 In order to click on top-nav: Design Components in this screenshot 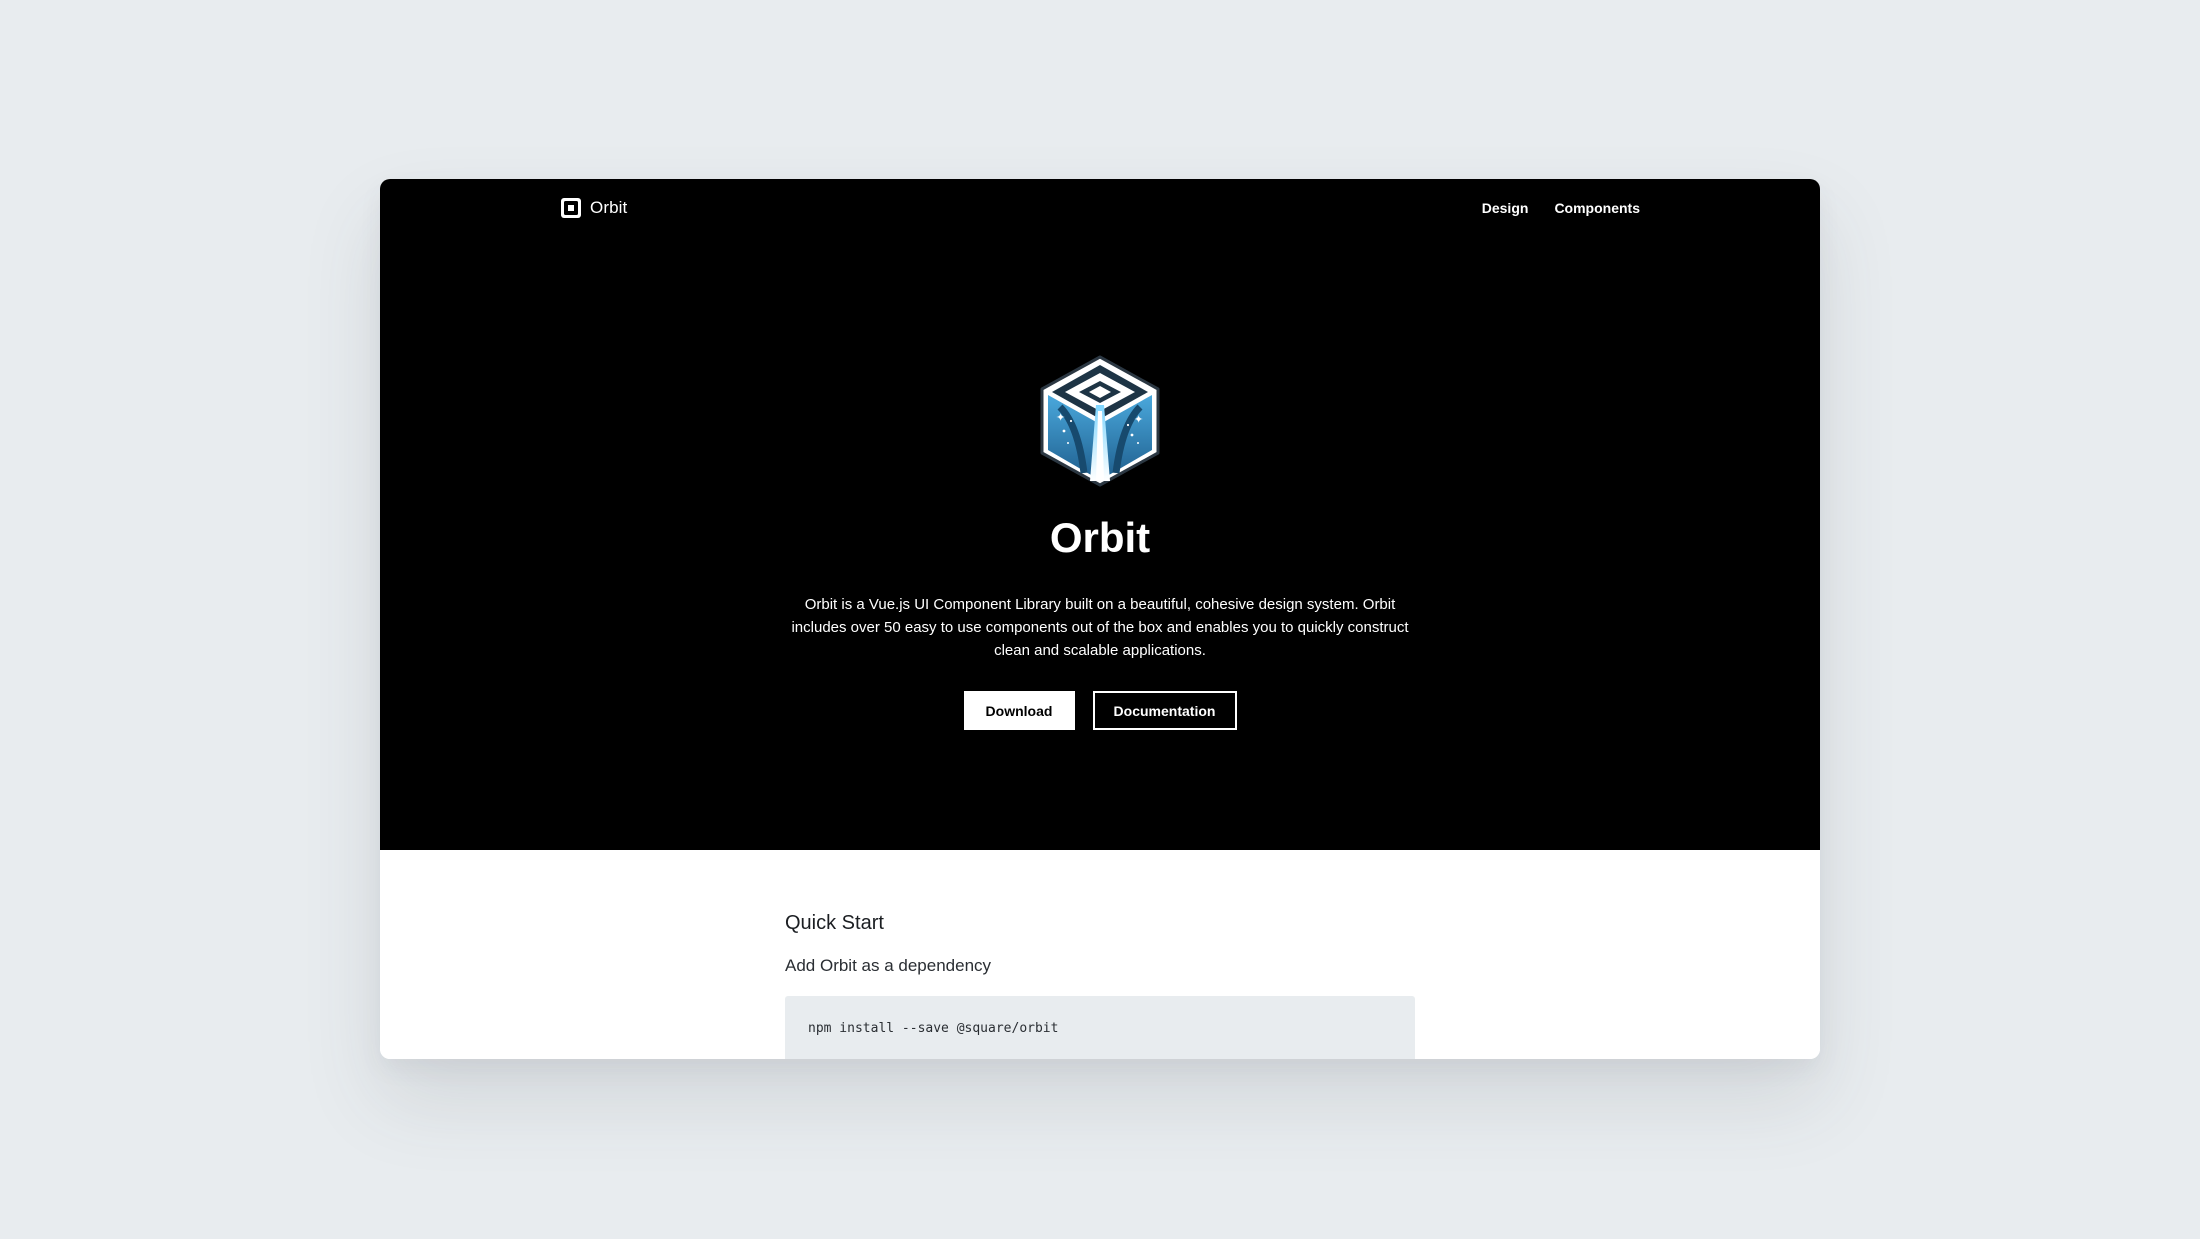, I will do `click(1561, 208)`.